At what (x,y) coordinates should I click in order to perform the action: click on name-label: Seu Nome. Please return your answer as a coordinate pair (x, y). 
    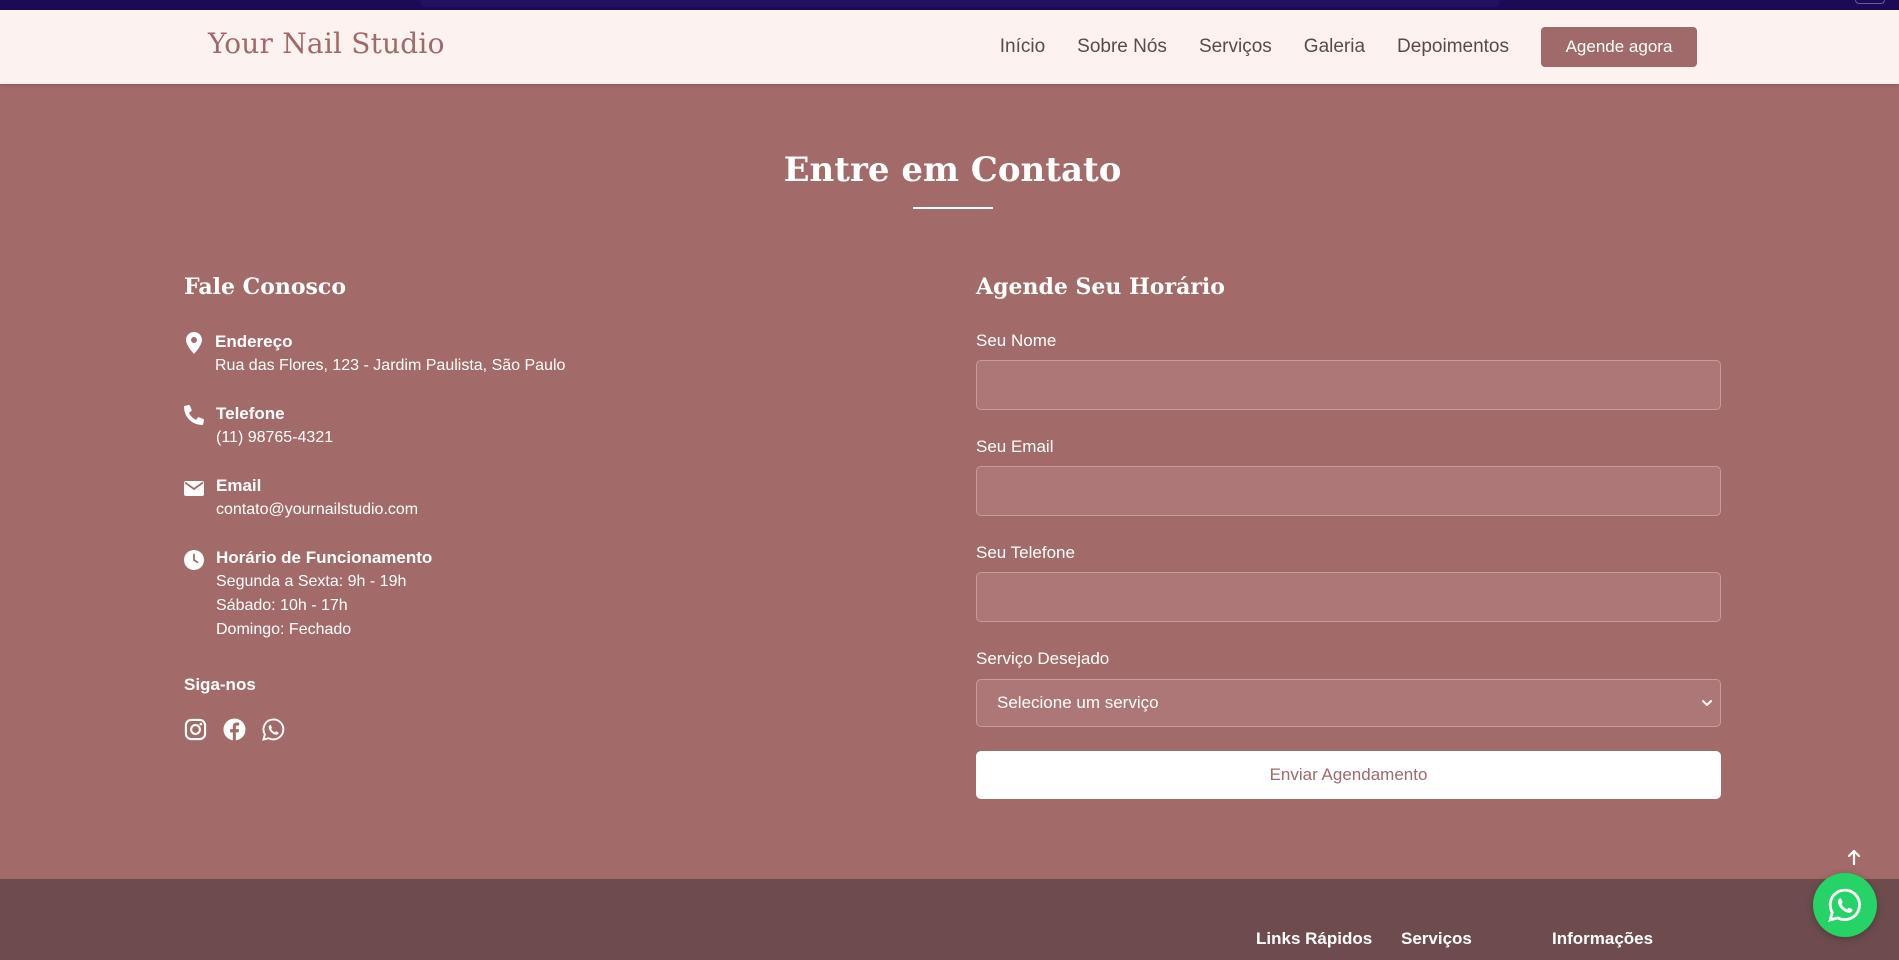
    Looking at the image, I should click on (1016, 340).